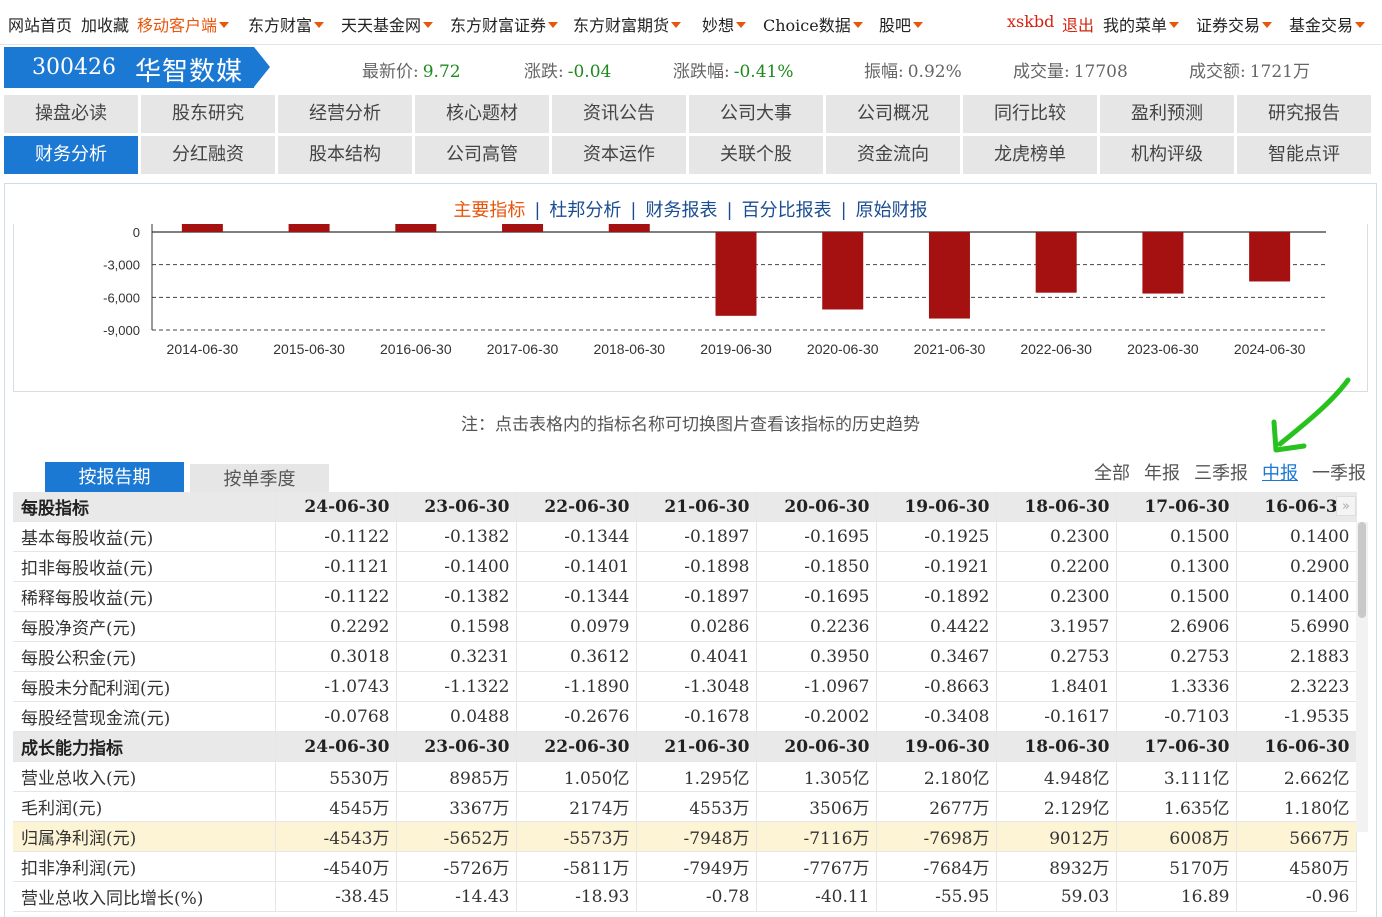 This screenshot has height=917, width=1382. Describe the element at coordinates (177, 25) in the screenshot. I see `nav-item-label: 移动客户端` at that location.